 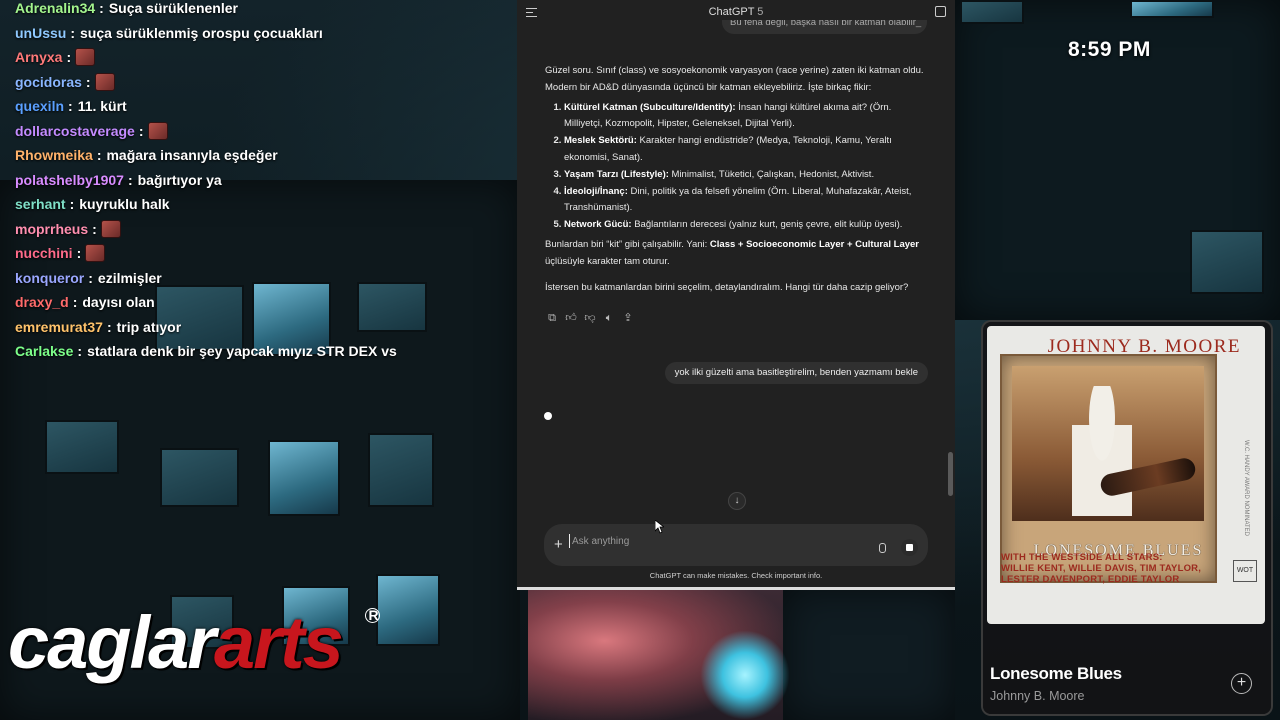 I want to click on chat-username: Adrenalin34, so click(x=55, y=10).